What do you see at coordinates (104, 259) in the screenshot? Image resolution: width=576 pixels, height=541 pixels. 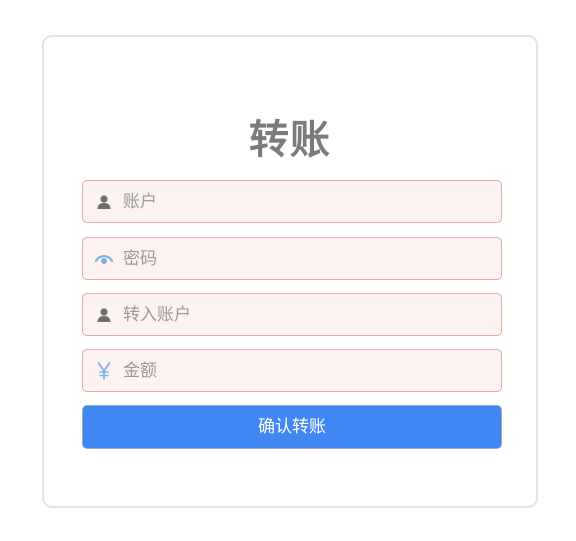 I see `eye-icon` at bounding box center [104, 259].